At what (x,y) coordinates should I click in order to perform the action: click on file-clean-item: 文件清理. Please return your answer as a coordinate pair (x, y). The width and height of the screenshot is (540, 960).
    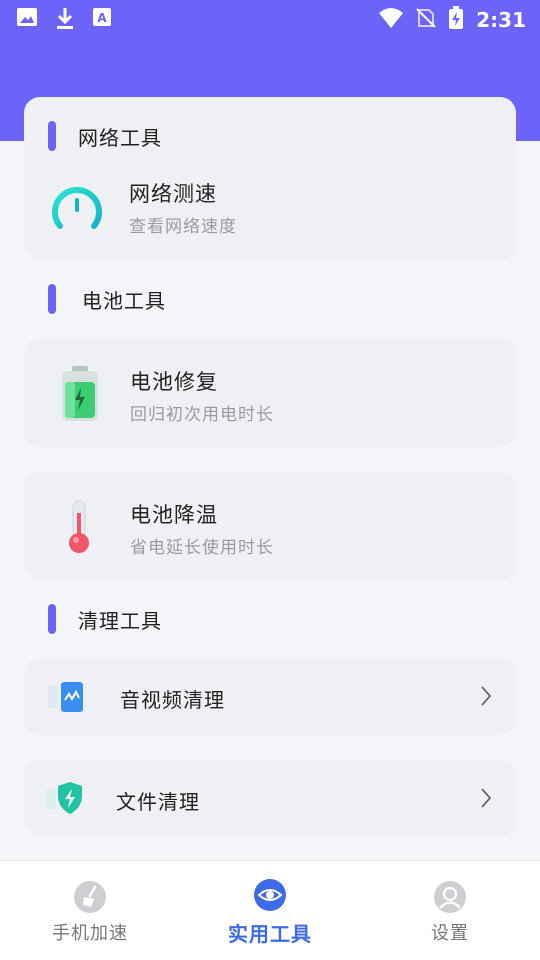
    Looking at the image, I should click on (270, 797).